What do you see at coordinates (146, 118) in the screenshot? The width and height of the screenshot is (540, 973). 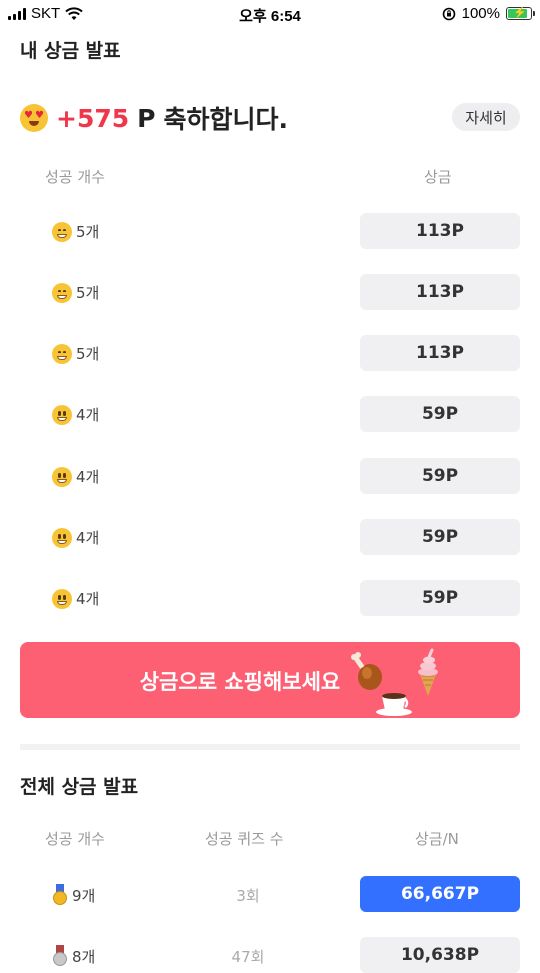 I see `prize-unit: P` at bounding box center [146, 118].